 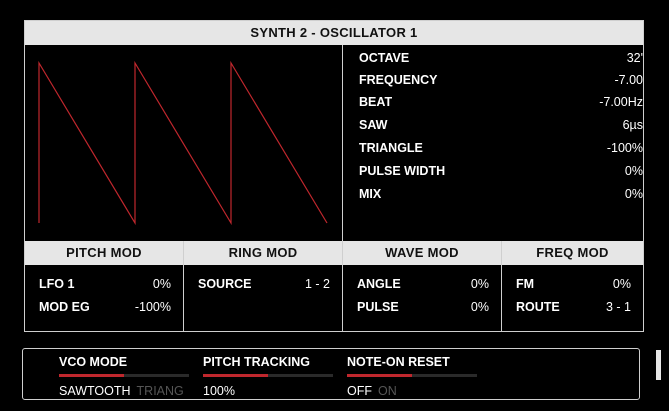 What do you see at coordinates (378, 307) in the screenshot?
I see `mod-label: PULSE` at bounding box center [378, 307].